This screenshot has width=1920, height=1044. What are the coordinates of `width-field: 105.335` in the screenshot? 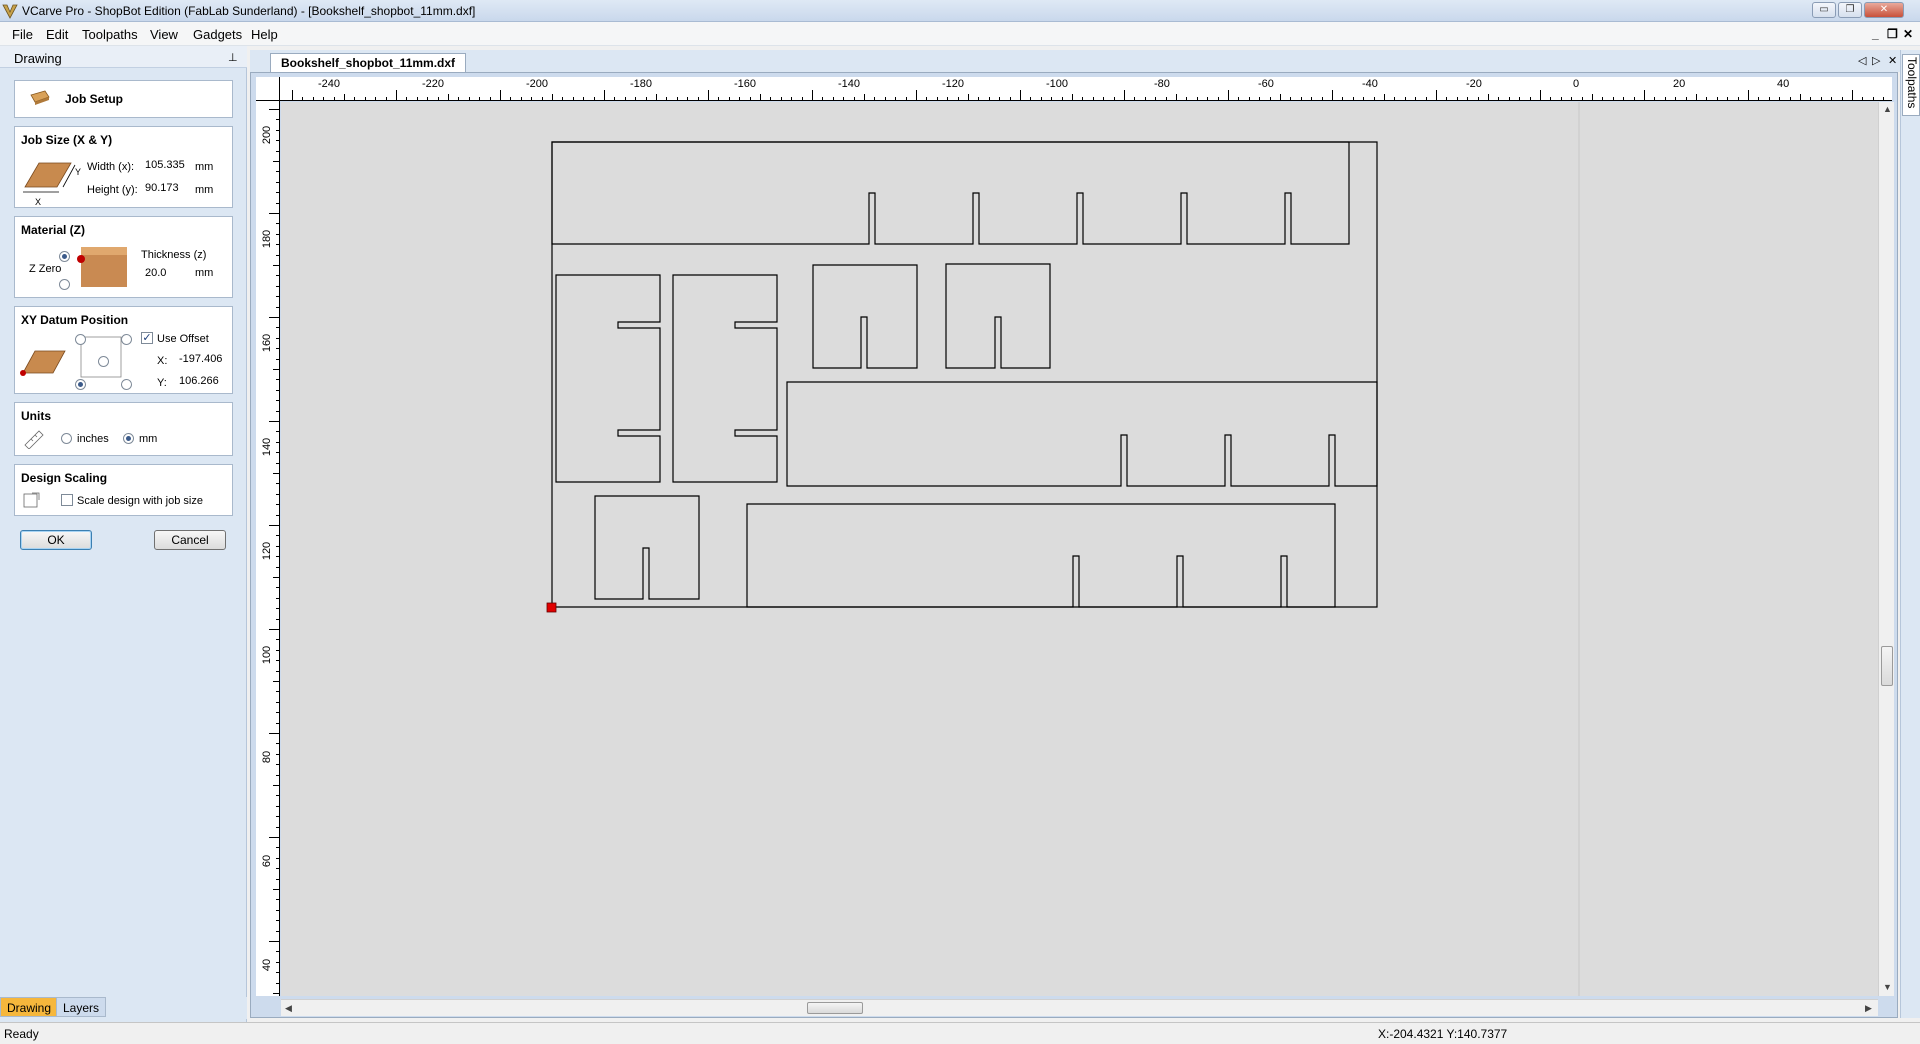 It's located at (165, 165).